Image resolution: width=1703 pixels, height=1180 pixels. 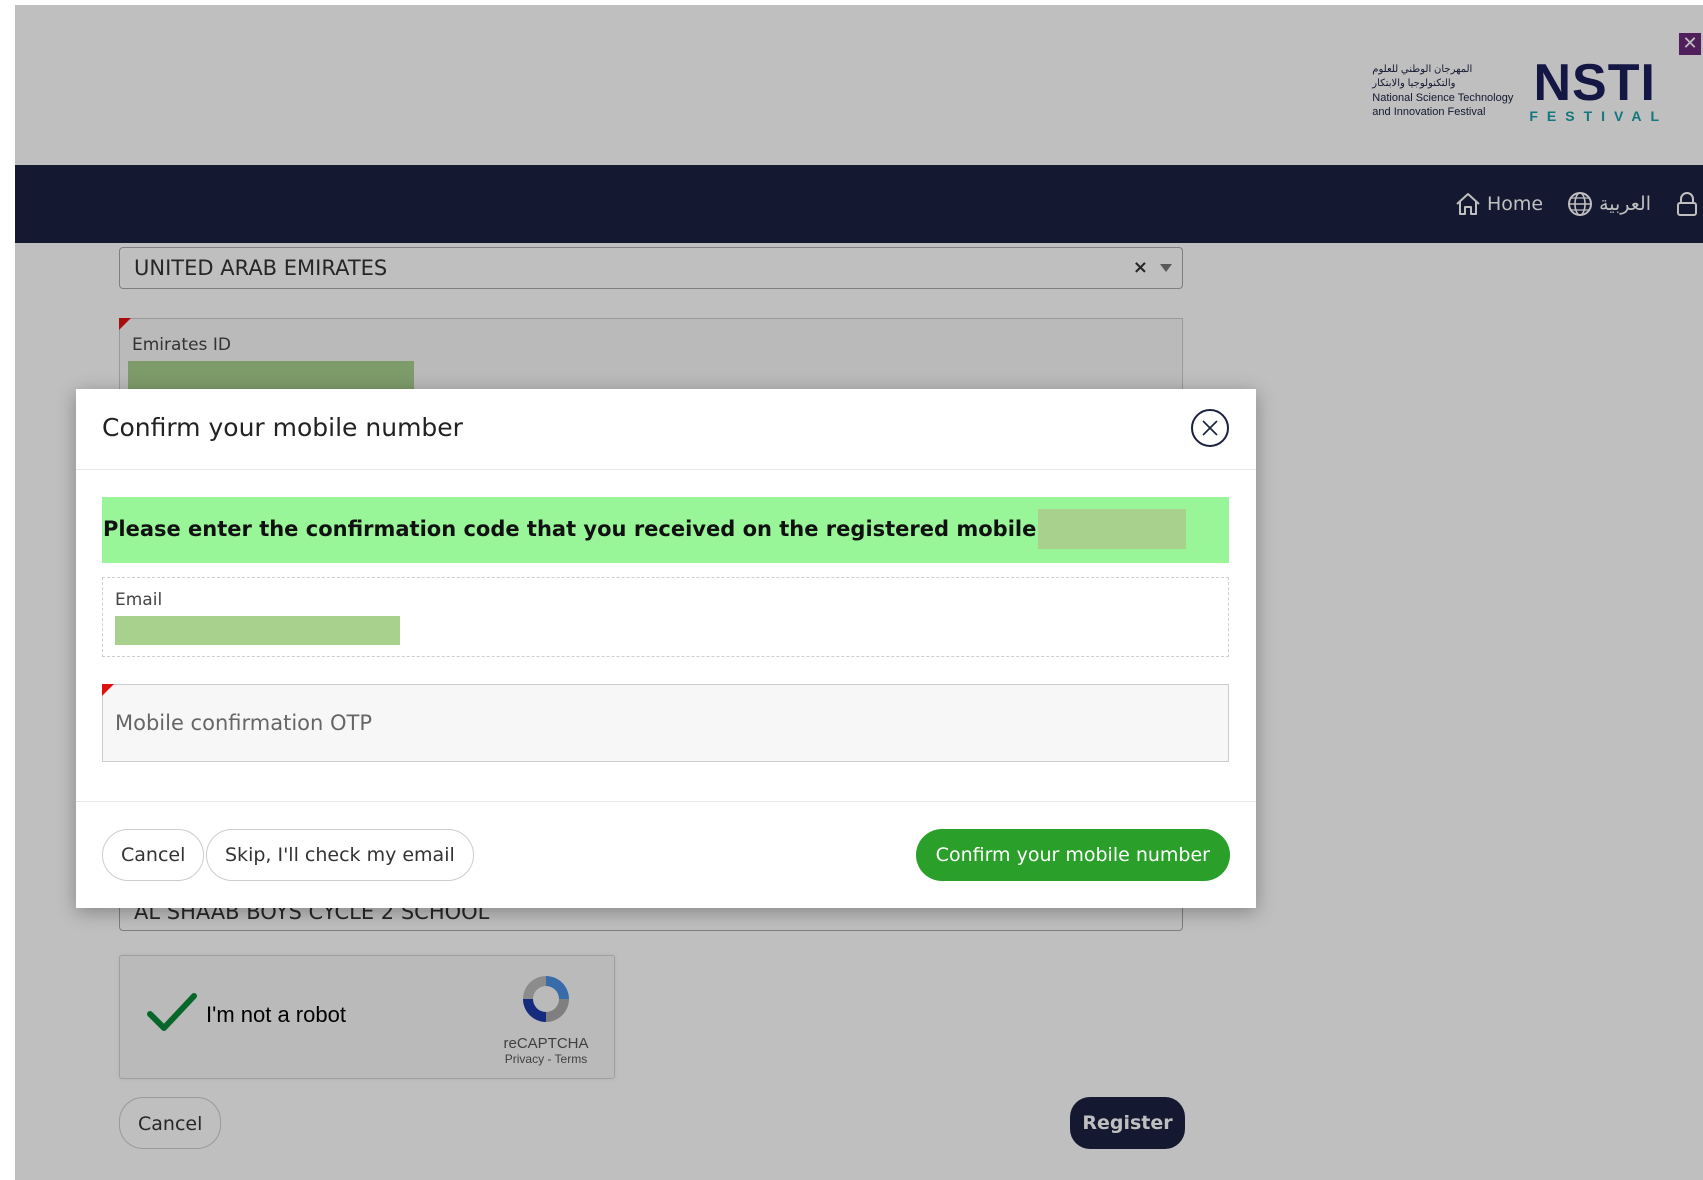 I want to click on mobile-number-redacted, so click(x=1112, y=529).